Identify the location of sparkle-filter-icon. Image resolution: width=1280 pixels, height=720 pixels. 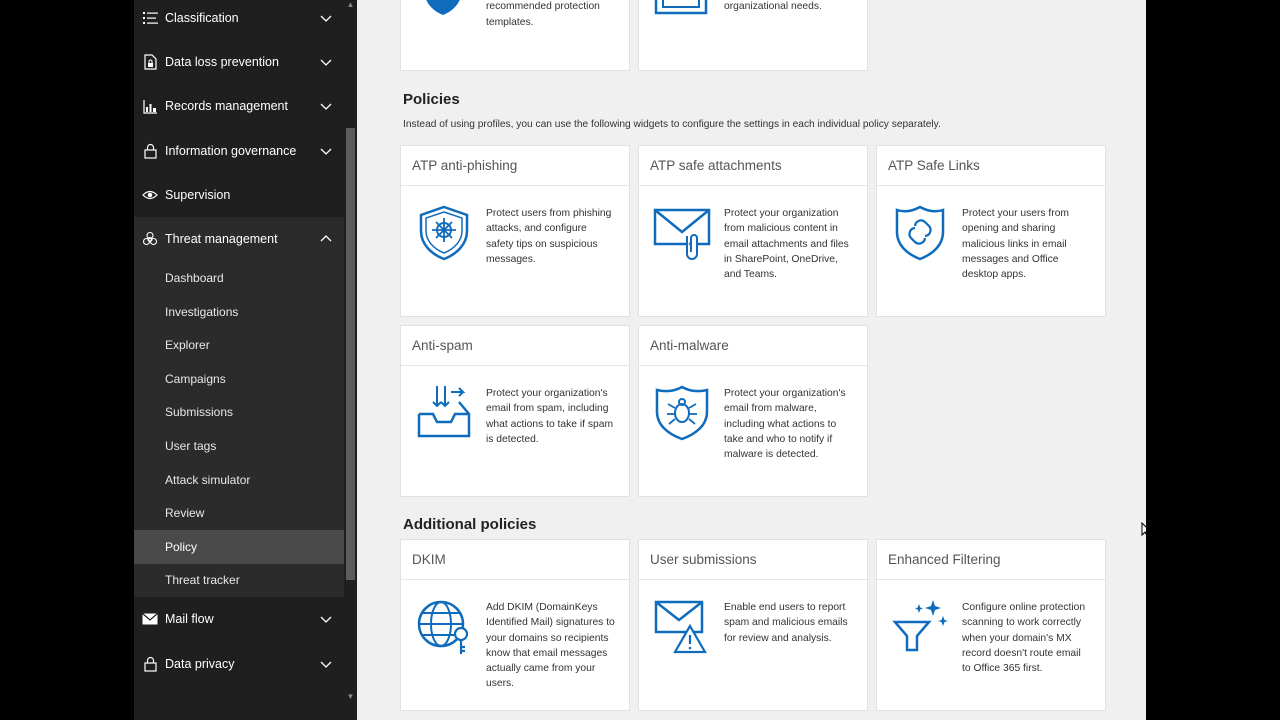
(920, 626).